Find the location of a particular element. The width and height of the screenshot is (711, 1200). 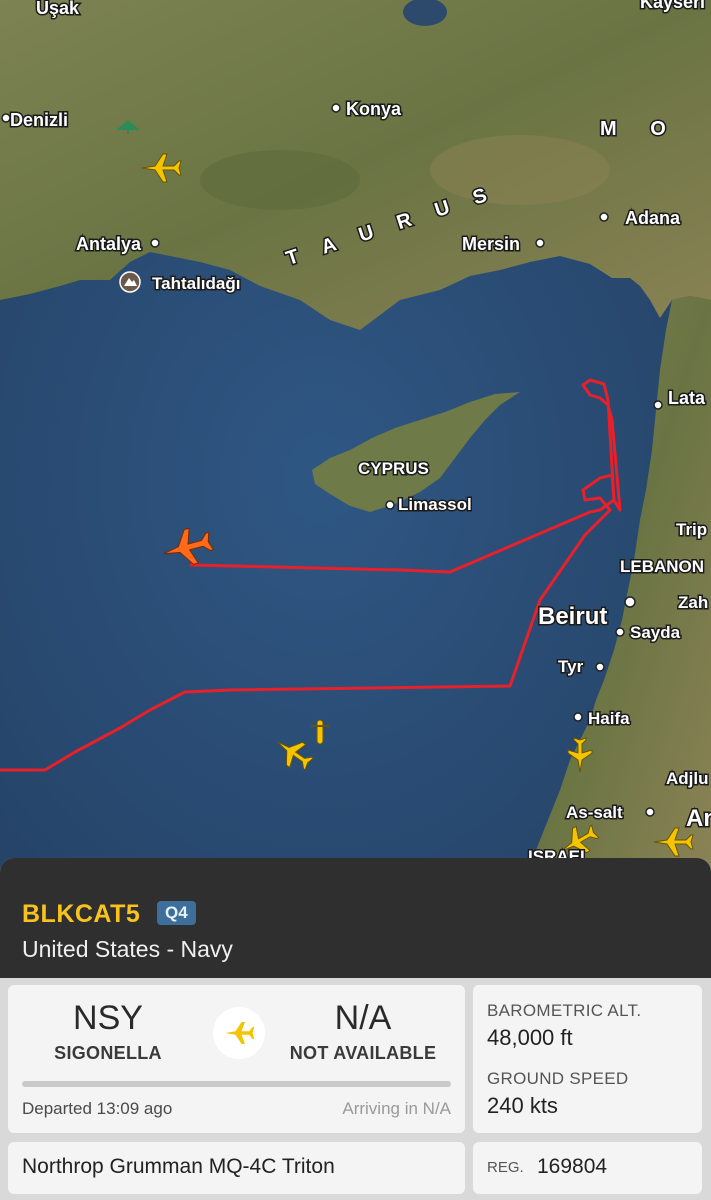

map-label-amman: Am is located at coordinates (698, 818).